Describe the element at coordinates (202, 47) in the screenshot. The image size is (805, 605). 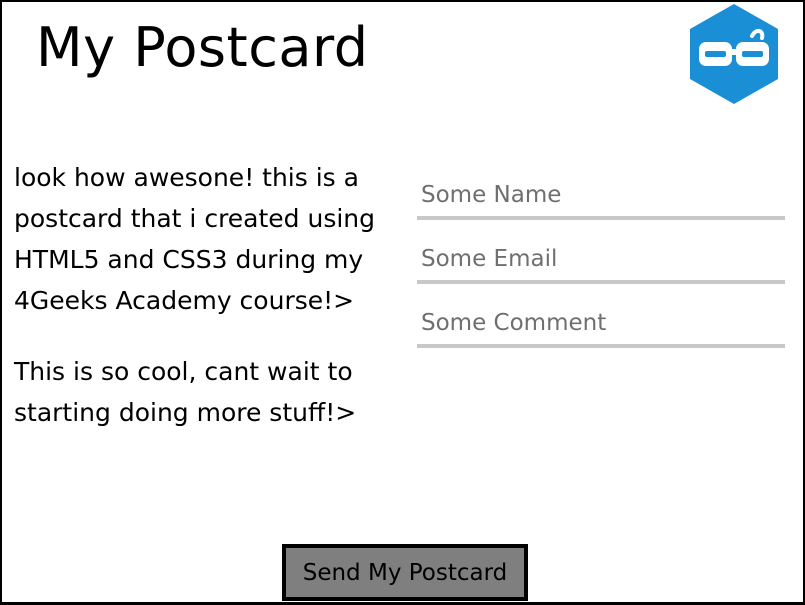
I see `page-title: My Postcard` at that location.